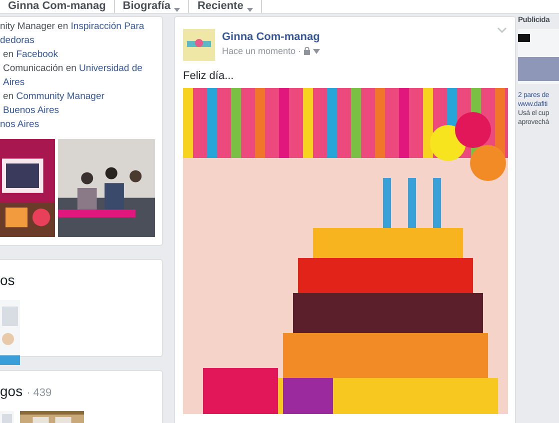 The height and width of the screenshot is (423, 559). I want to click on card-title: gos, so click(11, 391).